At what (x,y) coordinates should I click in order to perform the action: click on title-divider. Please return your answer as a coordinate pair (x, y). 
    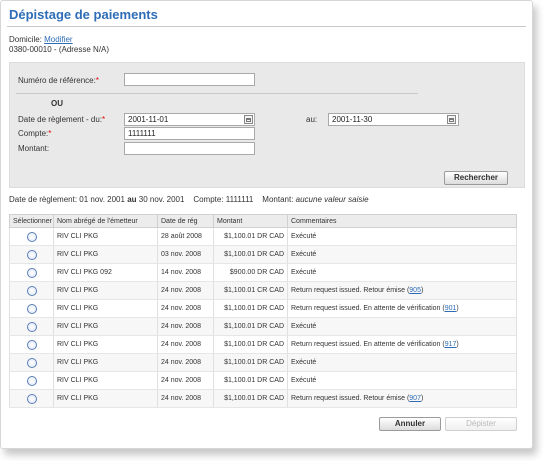
    Looking at the image, I should click on (266, 26).